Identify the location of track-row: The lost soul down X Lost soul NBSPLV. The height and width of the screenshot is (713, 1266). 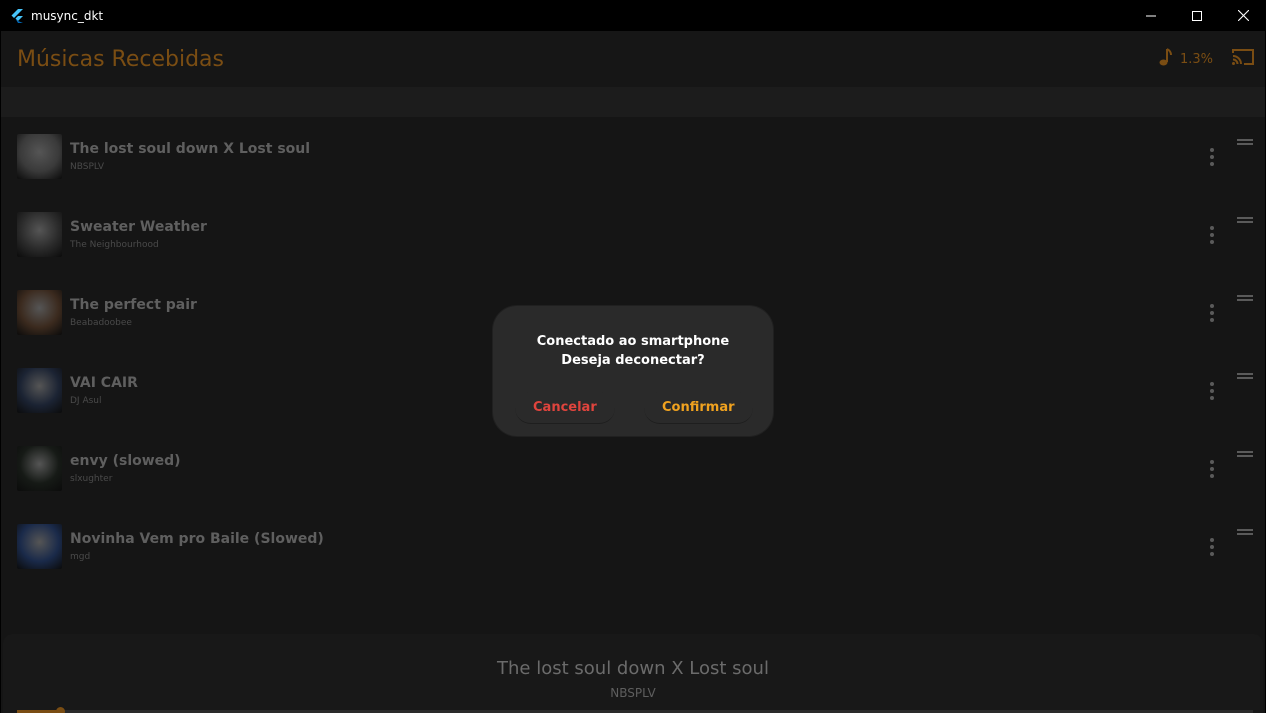
(633, 160).